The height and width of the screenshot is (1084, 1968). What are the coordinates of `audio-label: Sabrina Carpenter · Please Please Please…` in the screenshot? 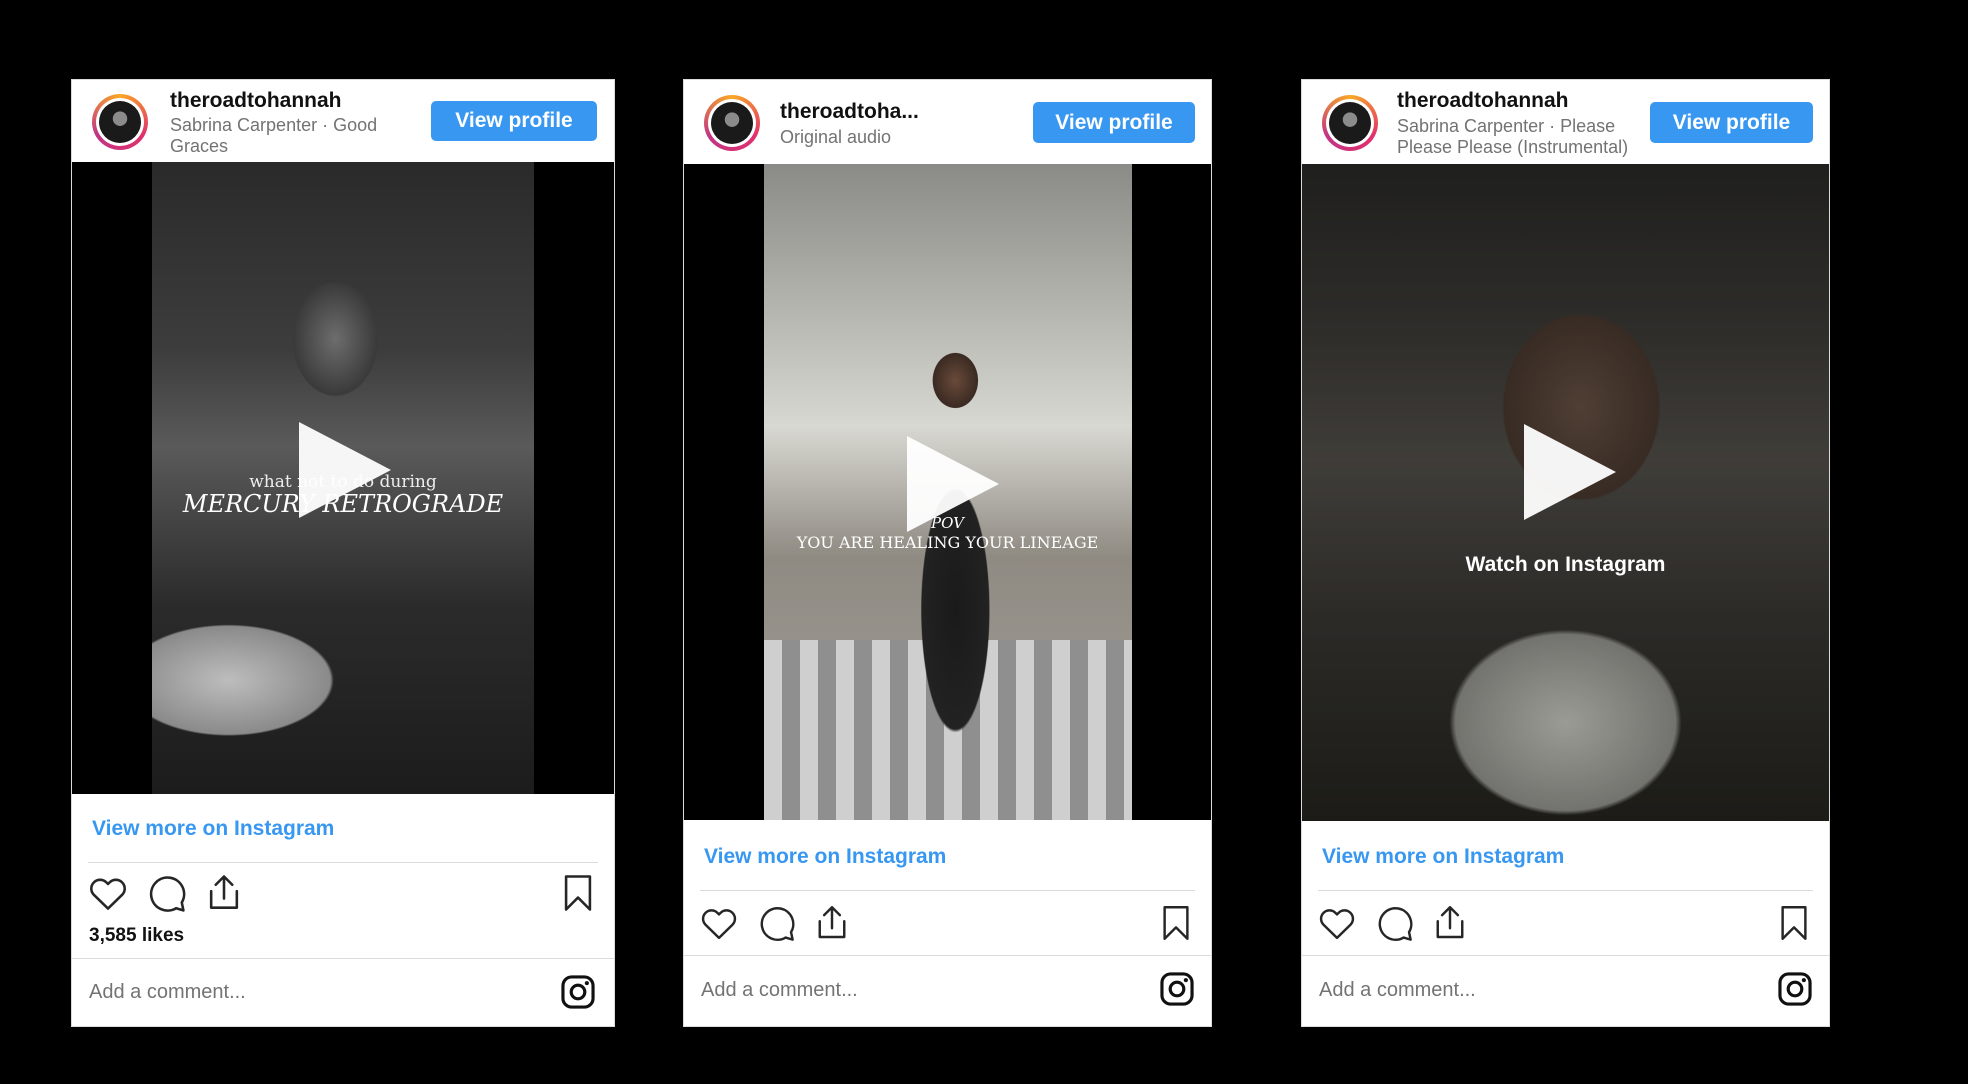 It's located at (1527, 137).